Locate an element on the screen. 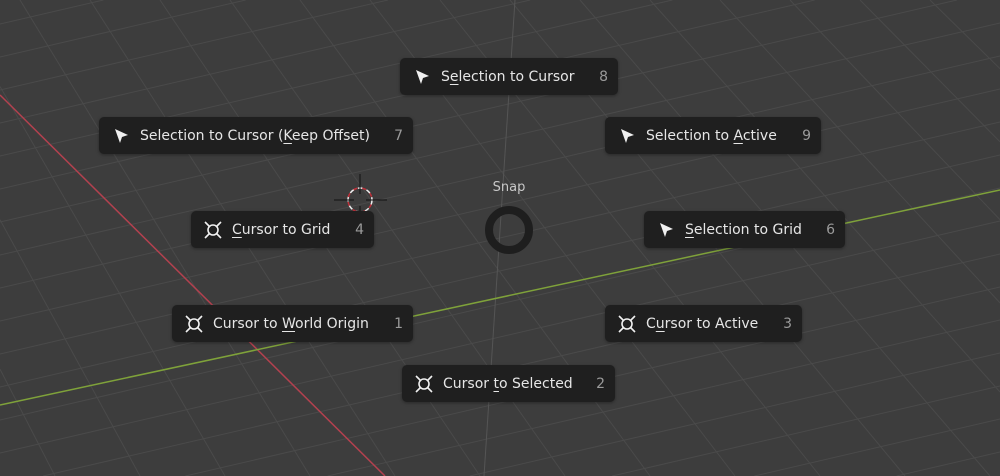 This screenshot has width=1000, height=476. shortcut-number: 1 is located at coordinates (398, 323).